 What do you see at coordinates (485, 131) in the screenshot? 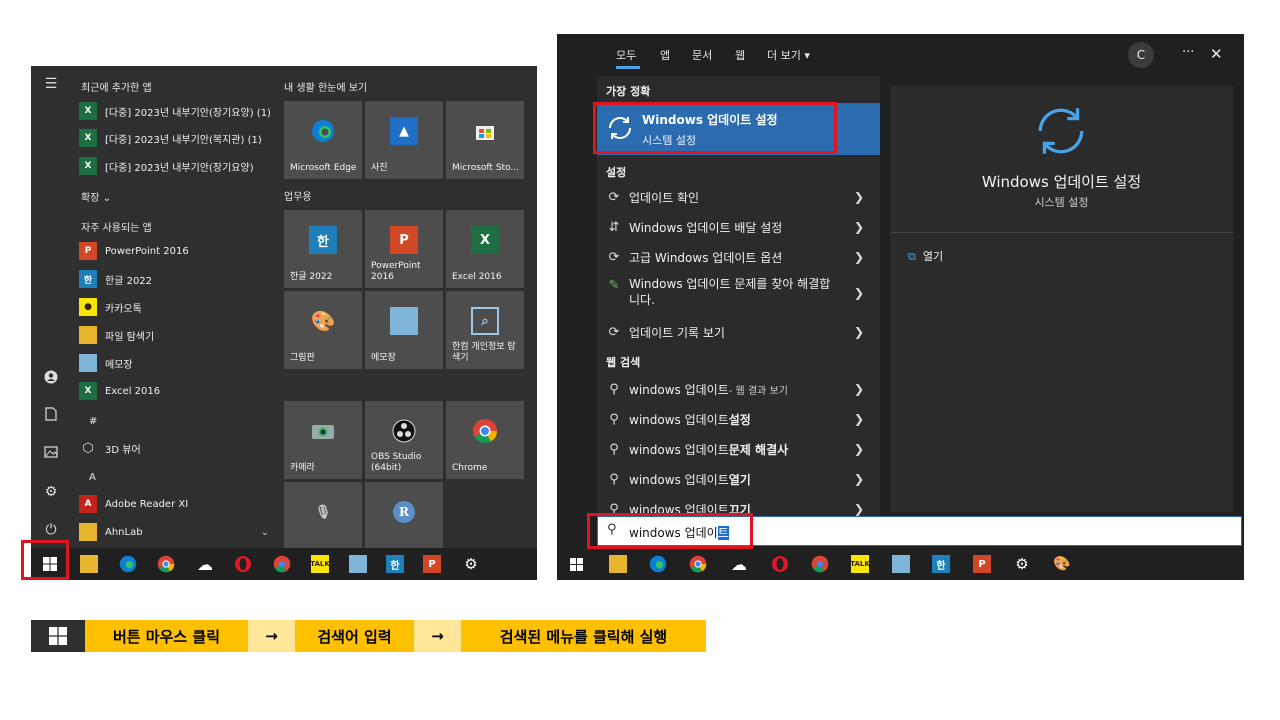
I see `store-icon` at bounding box center [485, 131].